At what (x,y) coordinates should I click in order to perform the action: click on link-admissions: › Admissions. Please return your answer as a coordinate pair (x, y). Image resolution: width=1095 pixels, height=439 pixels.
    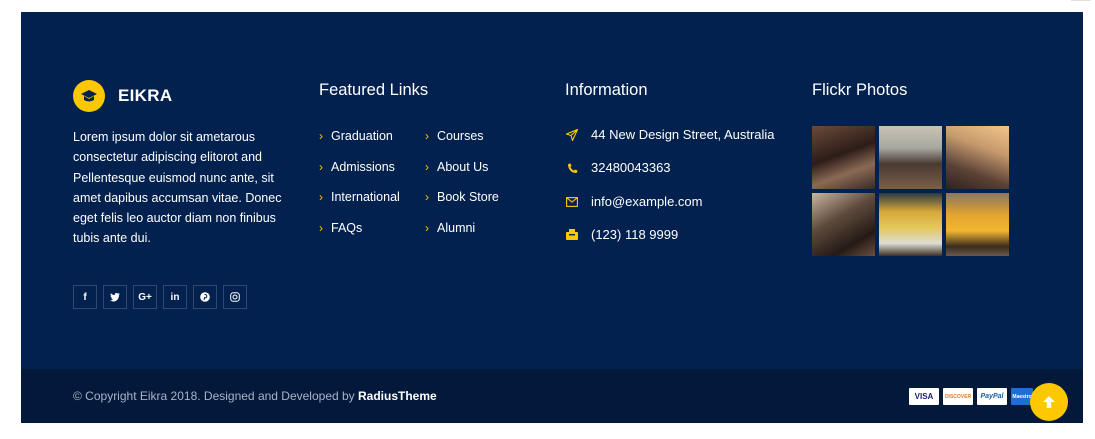
    Looking at the image, I should click on (359, 175).